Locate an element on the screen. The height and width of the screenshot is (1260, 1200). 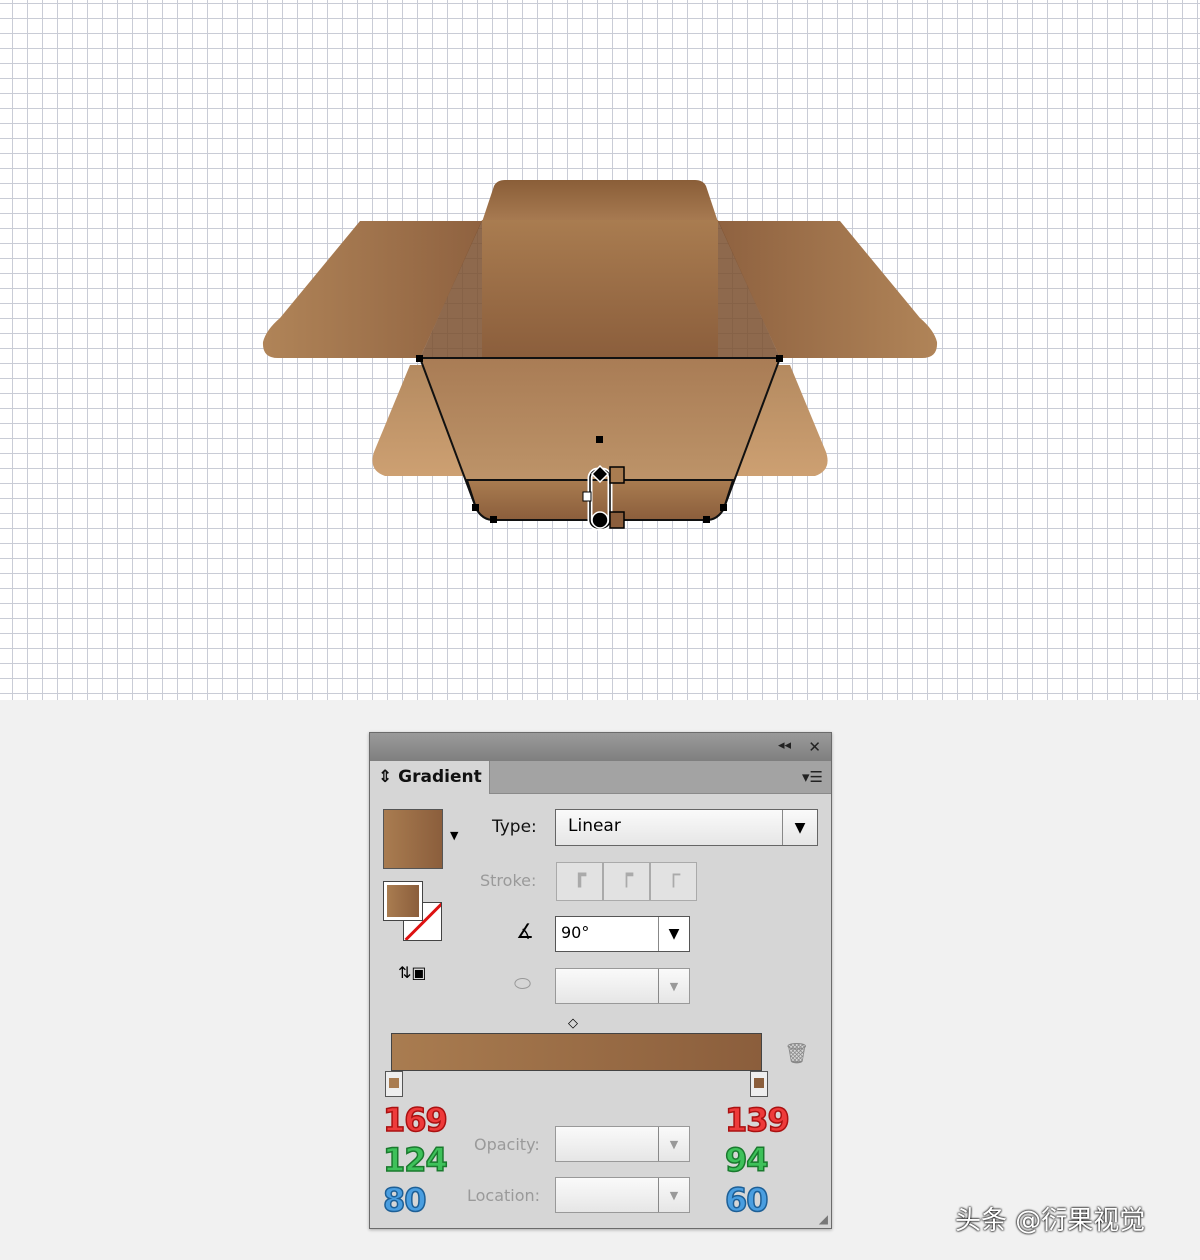
opacity-label: Opacity: is located at coordinates (507, 1144).